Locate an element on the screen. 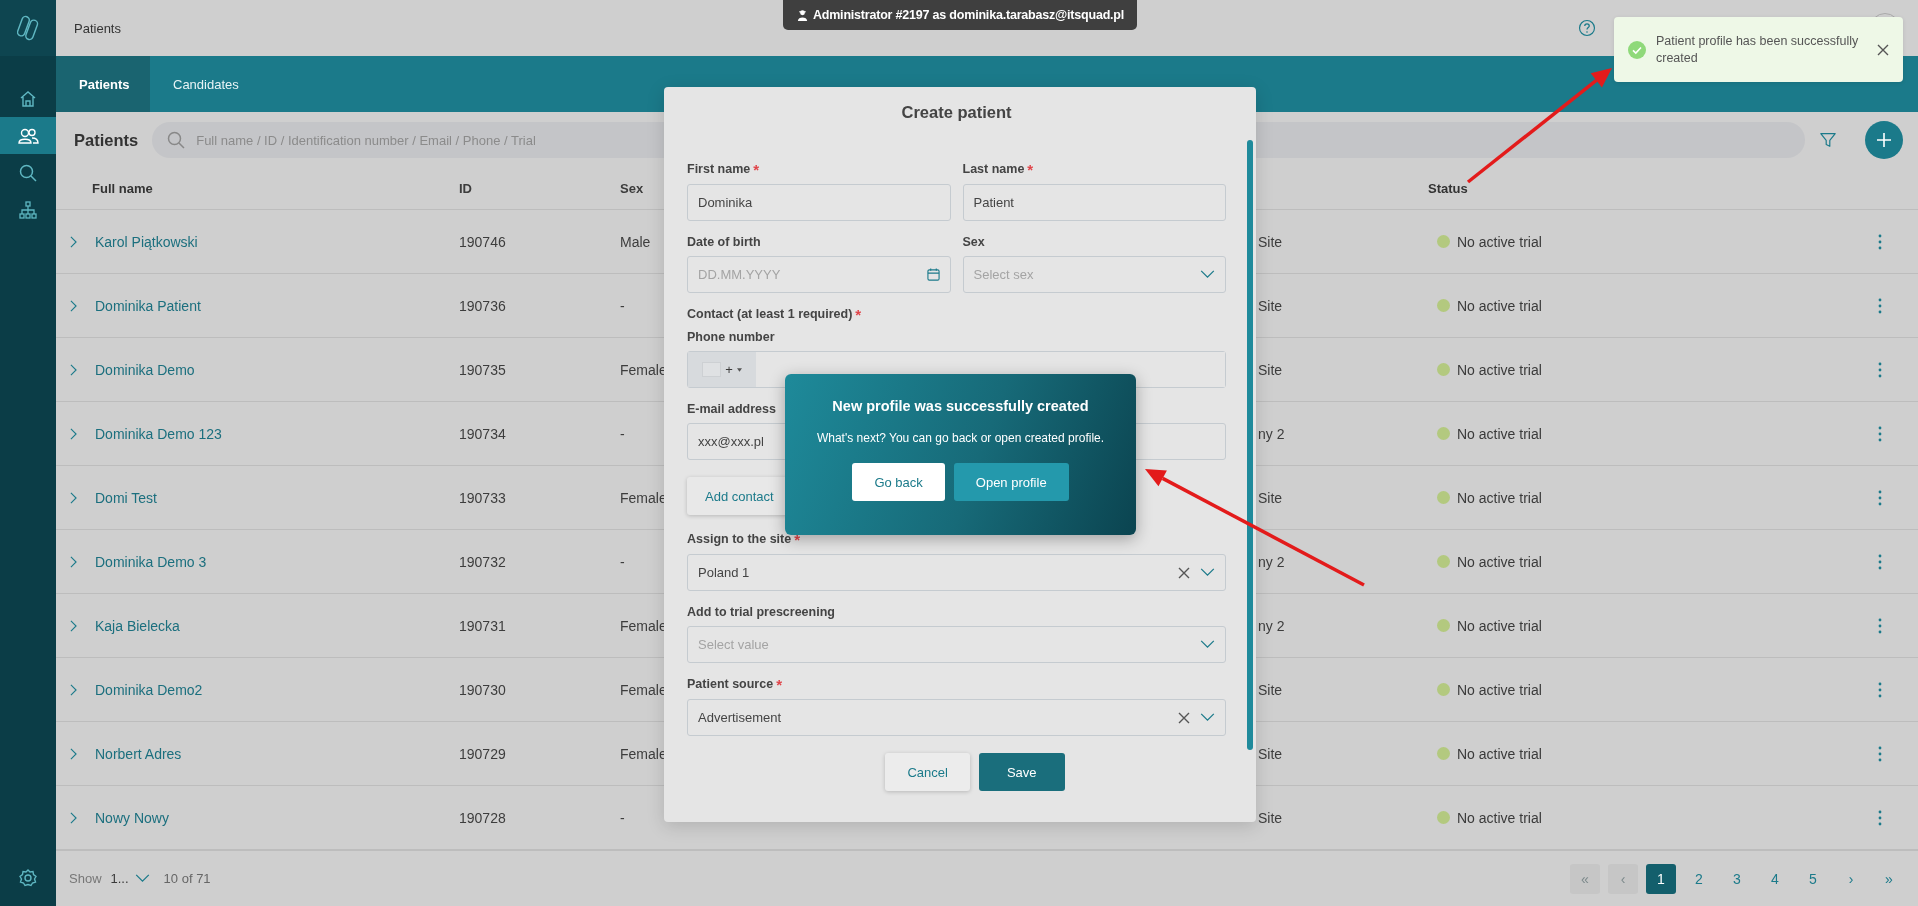 This screenshot has height=906, width=1918. field-label: E-mail address is located at coordinates (731, 409).